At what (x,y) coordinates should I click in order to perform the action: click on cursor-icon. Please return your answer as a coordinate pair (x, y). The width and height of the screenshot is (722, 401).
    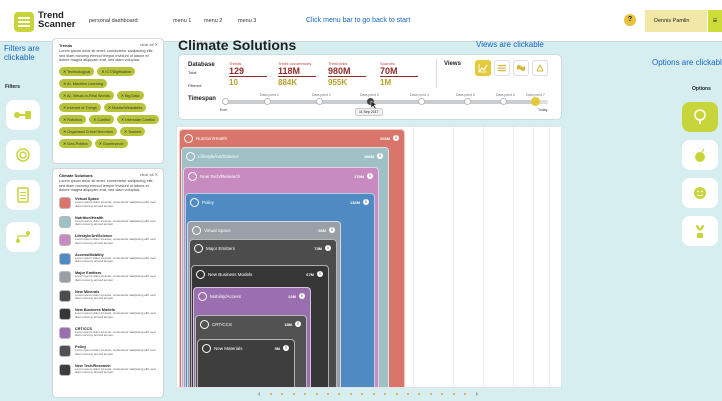
    Looking at the image, I should click on (374, 105).